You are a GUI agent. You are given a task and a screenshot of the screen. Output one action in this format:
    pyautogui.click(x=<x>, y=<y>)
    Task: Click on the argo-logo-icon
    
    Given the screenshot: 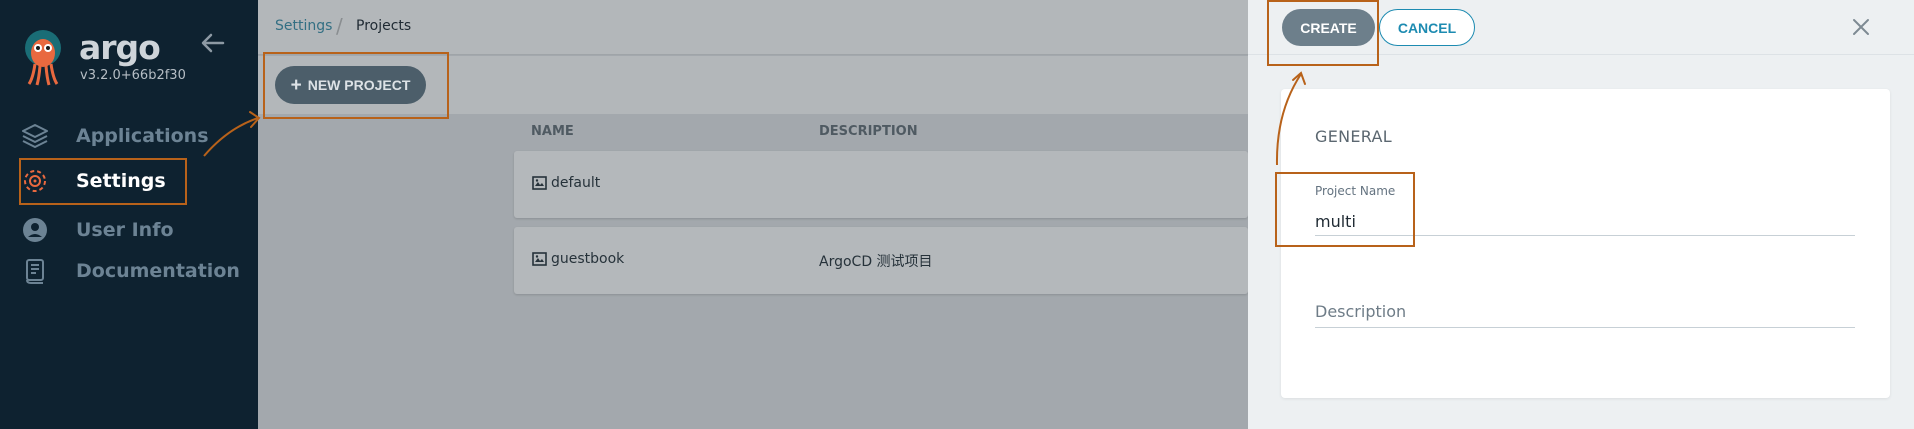 What is the action you would take?
    pyautogui.click(x=43, y=58)
    